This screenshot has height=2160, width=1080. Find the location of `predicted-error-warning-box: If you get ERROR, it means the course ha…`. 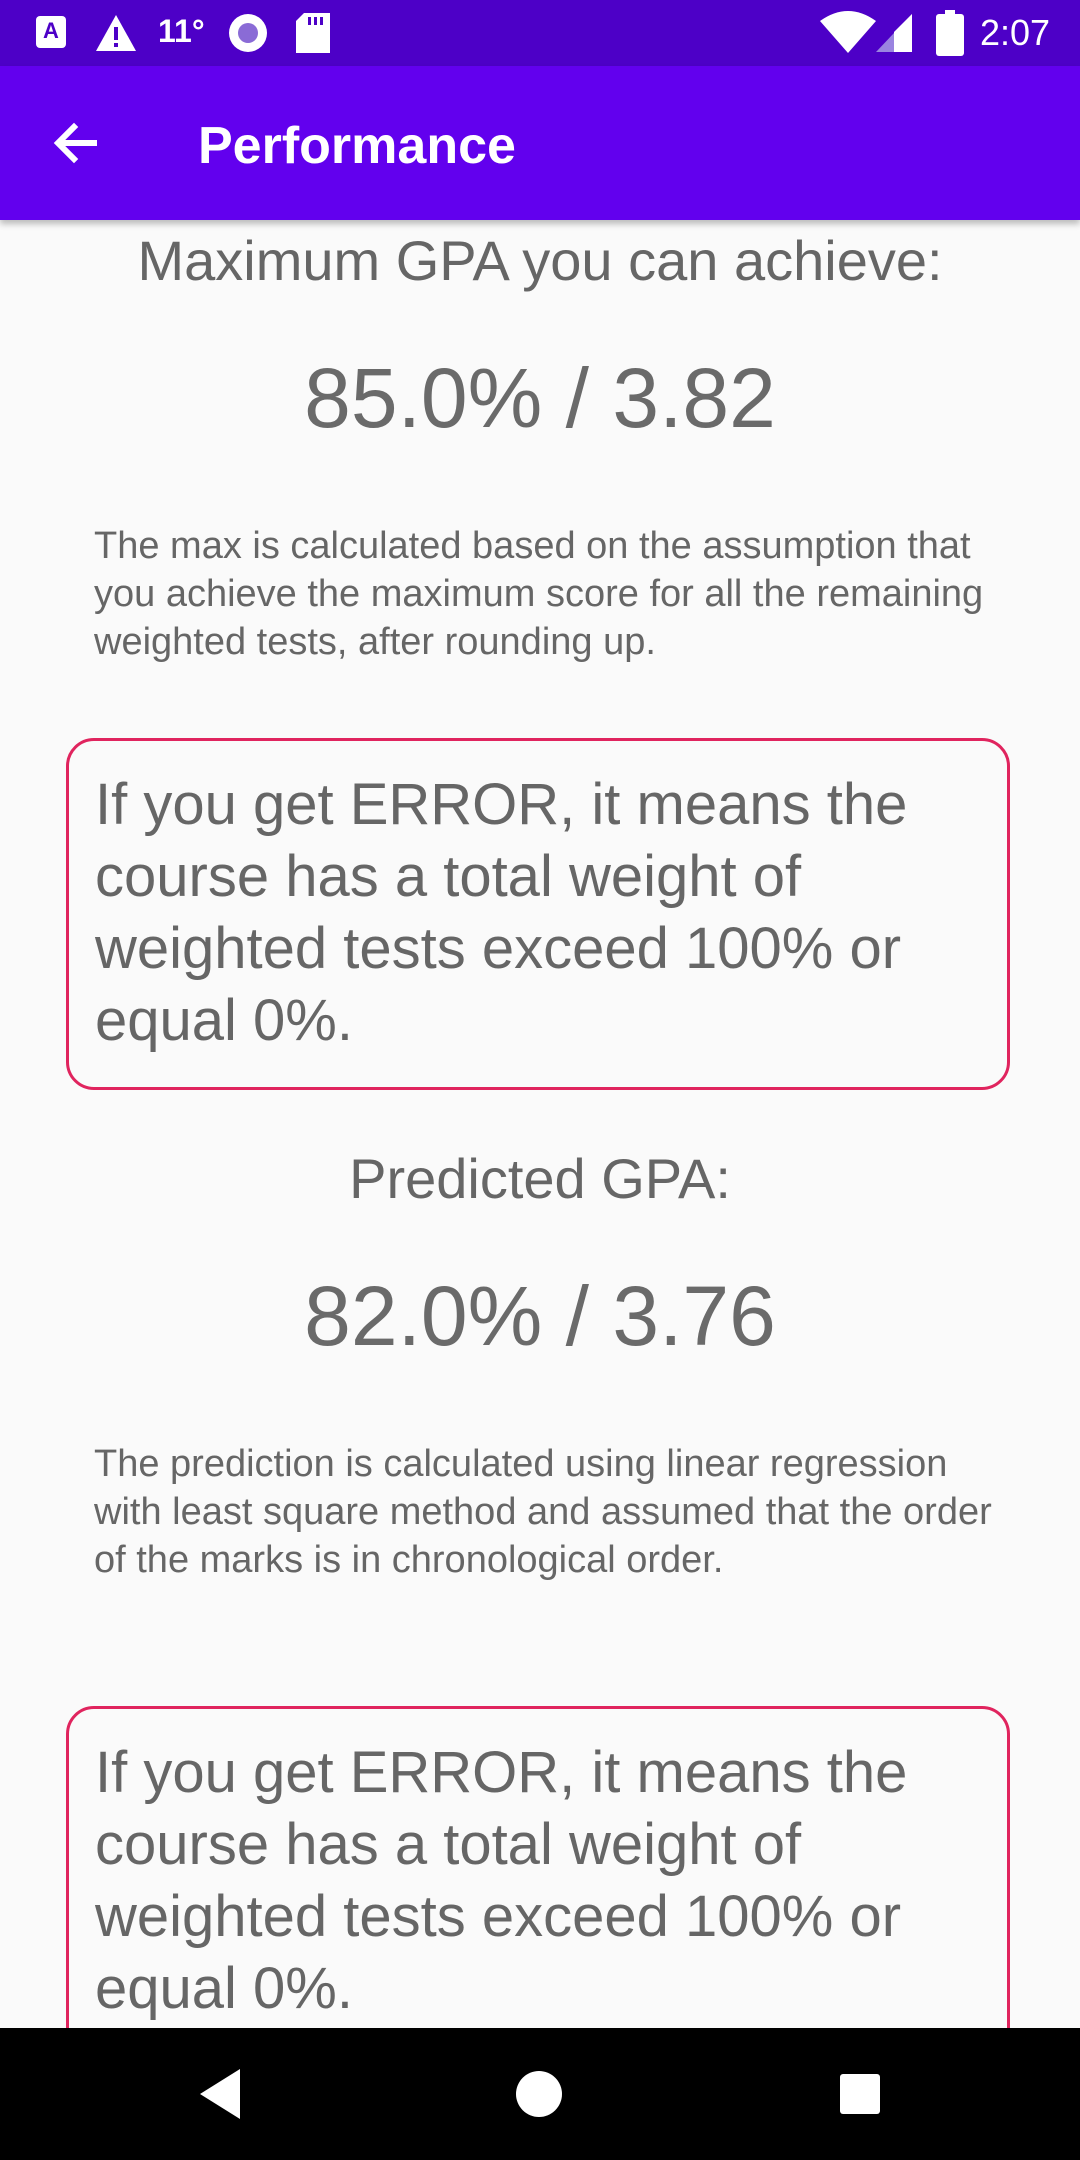

predicted-error-warning-box: If you get ERROR, it means the course ha… is located at coordinates (538, 1867).